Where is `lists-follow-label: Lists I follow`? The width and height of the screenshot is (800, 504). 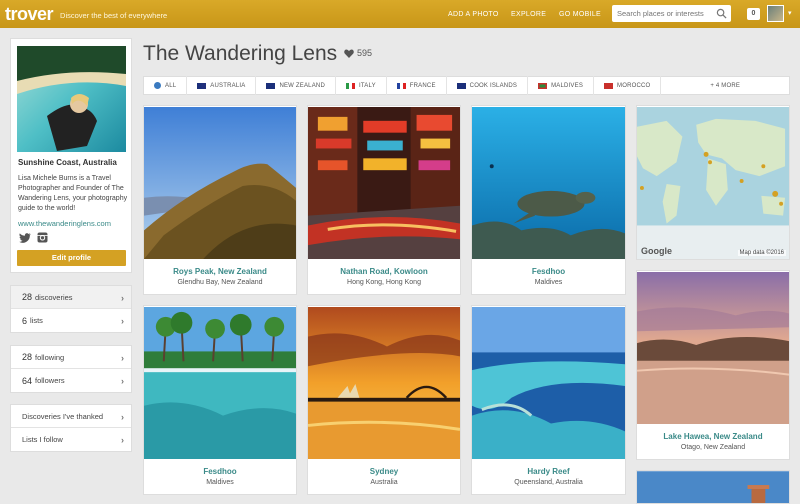 lists-follow-label: Lists I follow is located at coordinates (42, 439).